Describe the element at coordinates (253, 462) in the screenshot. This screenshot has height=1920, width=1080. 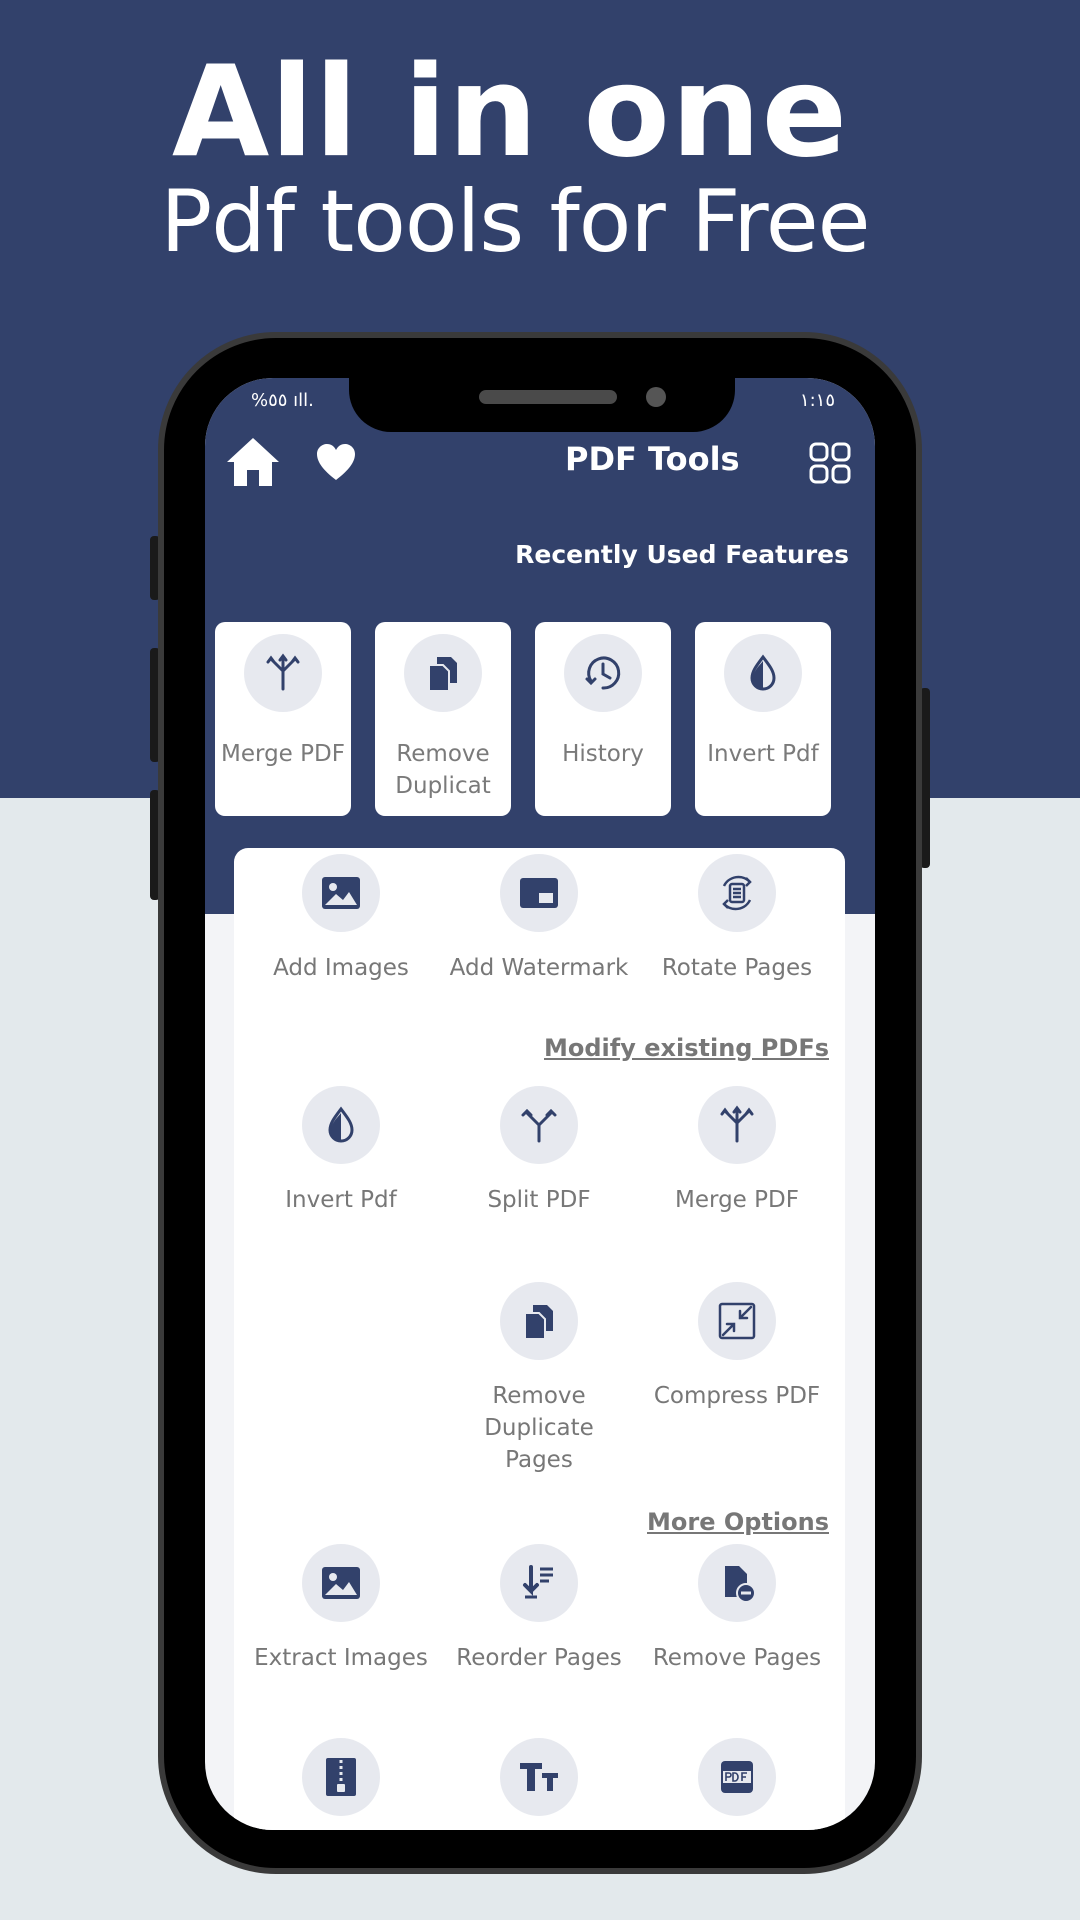
I see `home-icon` at that location.